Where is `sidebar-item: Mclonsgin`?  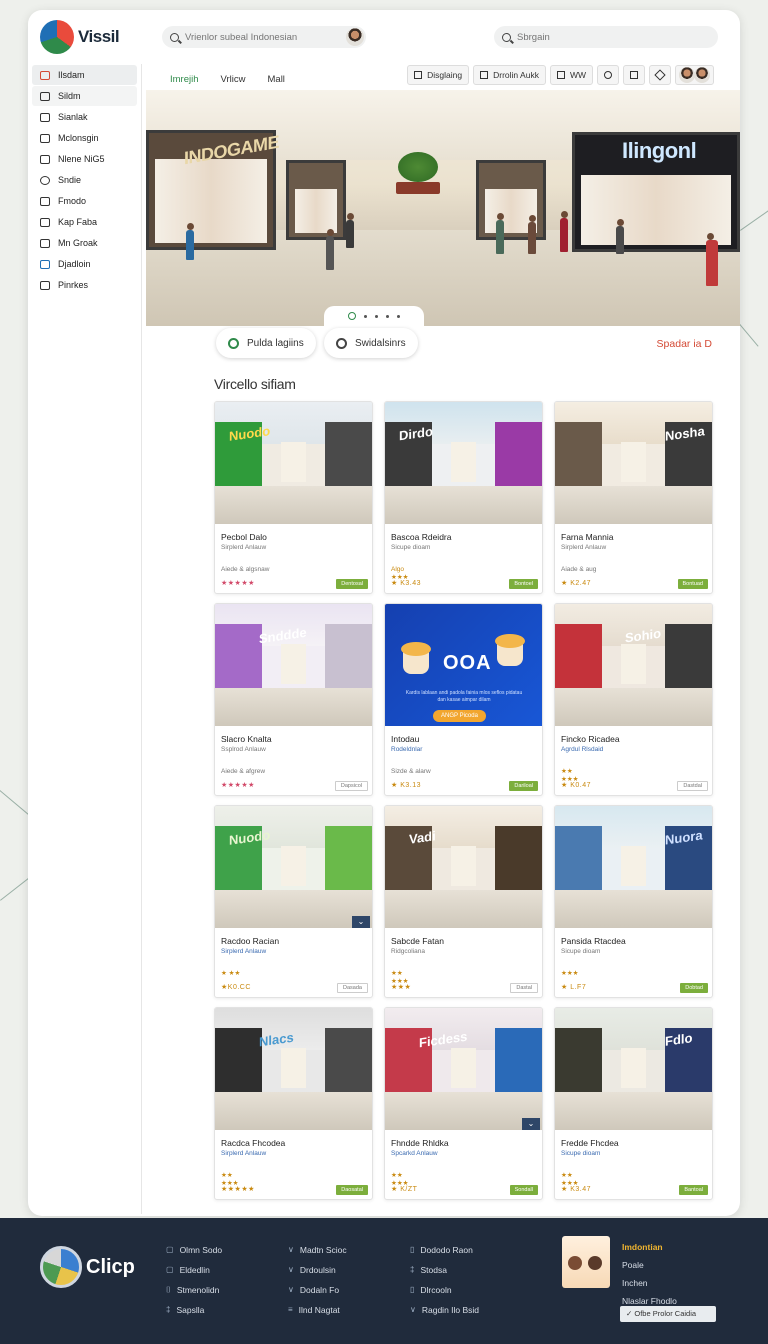
sidebar-item: Mclonsgin is located at coordinates (84, 138).